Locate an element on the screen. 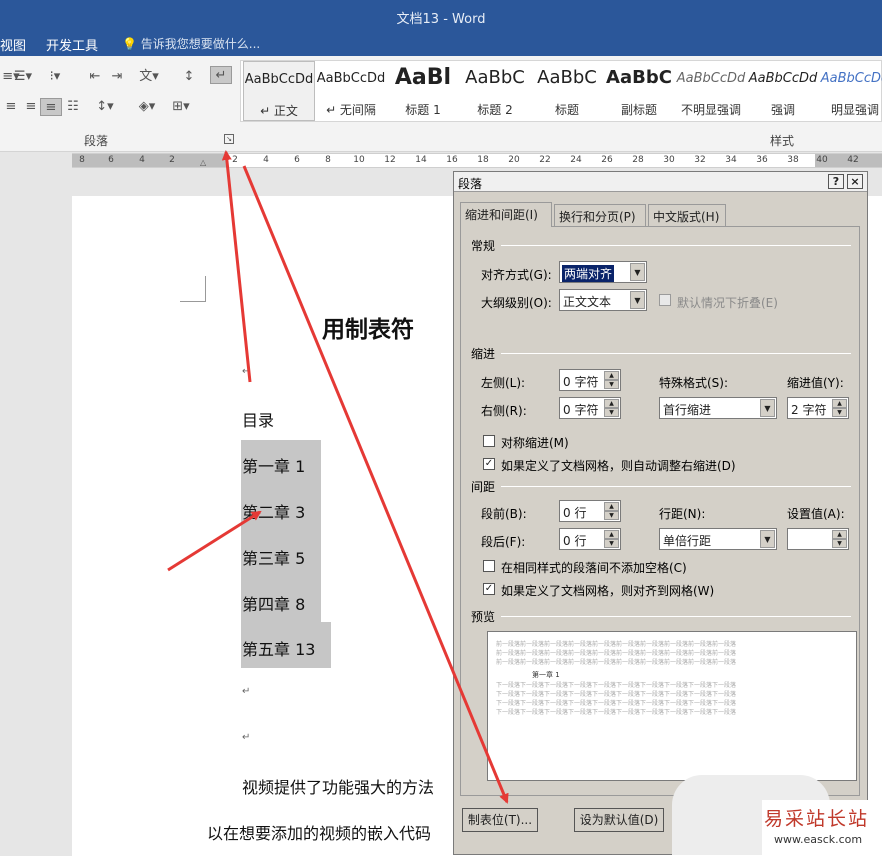 Image resolution: width=882 pixels, height=856 pixels. dialog-title-bar: 段落 ? × is located at coordinates (660, 182).